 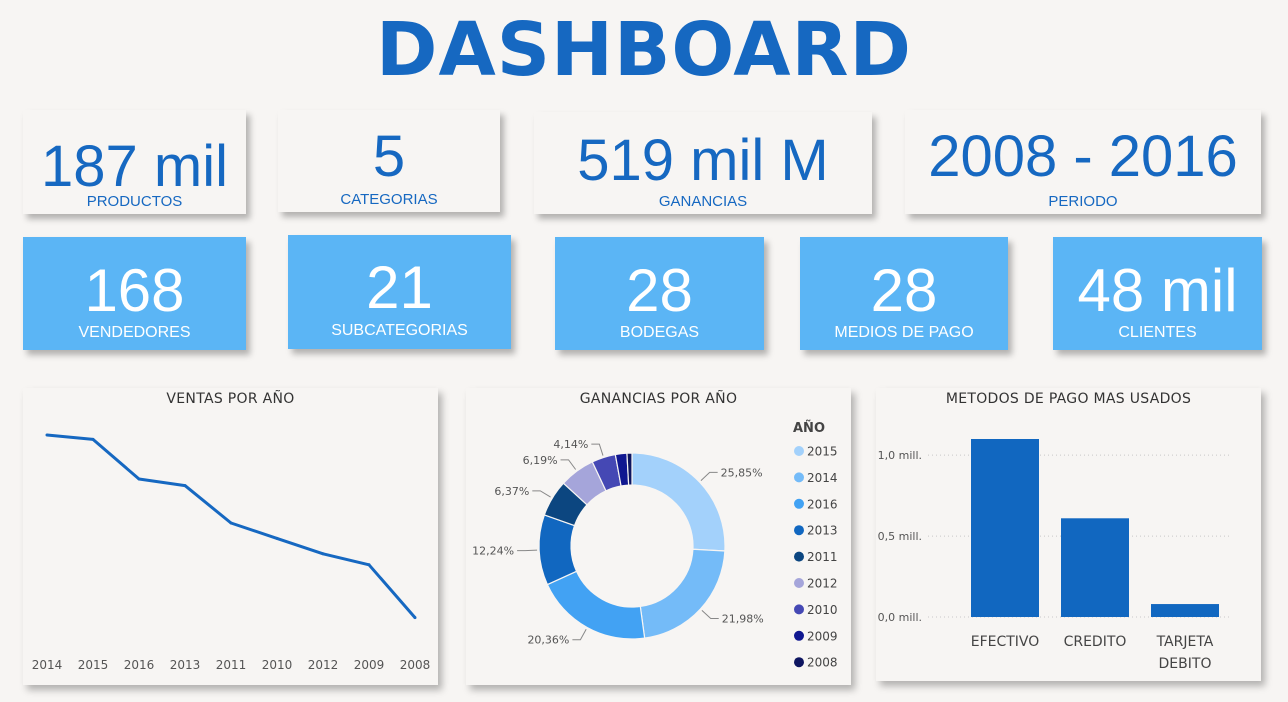 I want to click on kpi-label: CLIENTES, so click(x=1157, y=332).